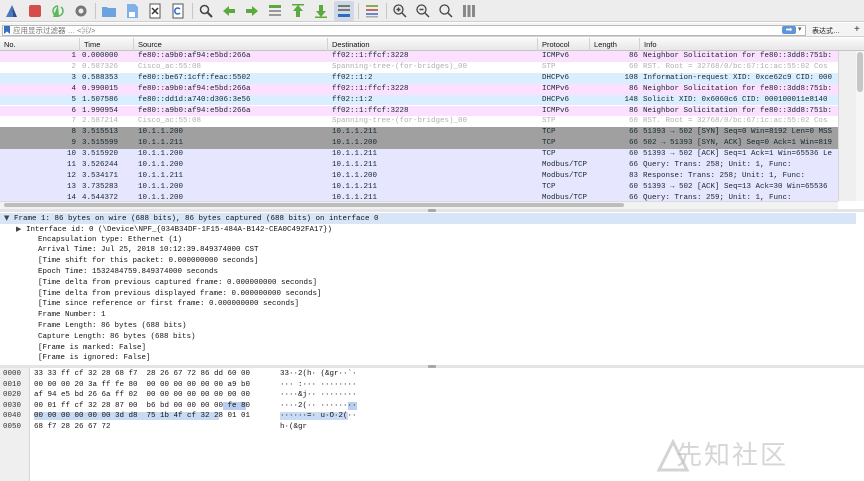 The image size is (864, 481). What do you see at coordinates (73, 132) in the screenshot?
I see `packet-cell-no: 8` at bounding box center [73, 132].